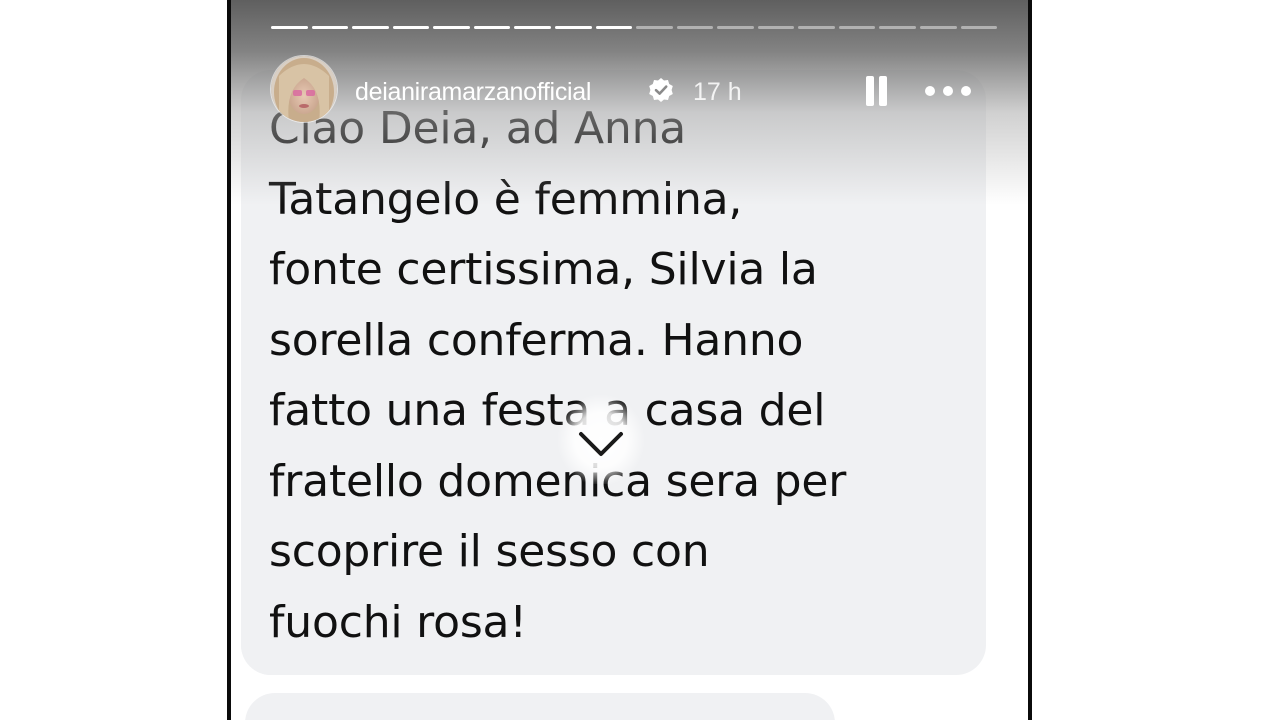 The width and height of the screenshot is (1280, 720). Describe the element at coordinates (304, 89) in the screenshot. I see `avatar` at that location.